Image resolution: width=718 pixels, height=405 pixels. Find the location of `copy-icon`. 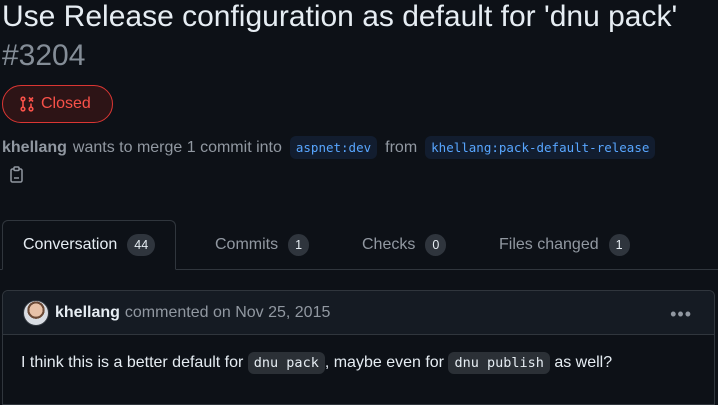

copy-icon is located at coordinates (17, 177).